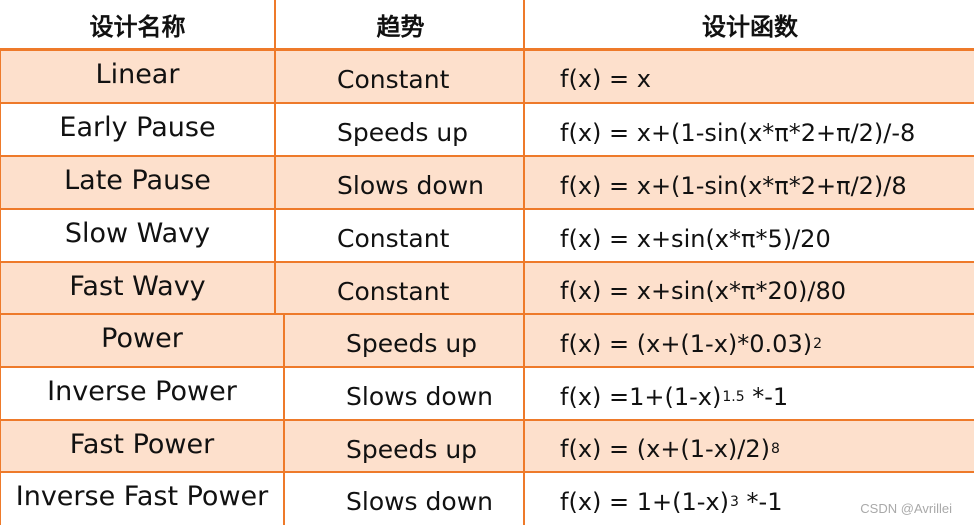 This screenshot has width=974, height=525. Describe the element at coordinates (695, 238) in the screenshot. I see `row-function: f(x) = x+sin(x*π*5)/20` at that location.